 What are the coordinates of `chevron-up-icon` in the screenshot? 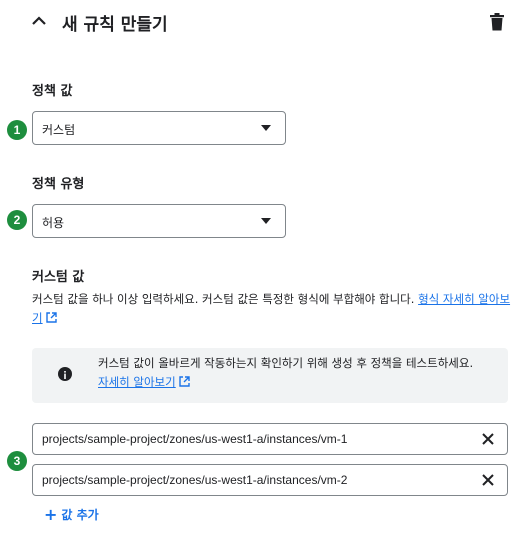 It's located at (39, 21).